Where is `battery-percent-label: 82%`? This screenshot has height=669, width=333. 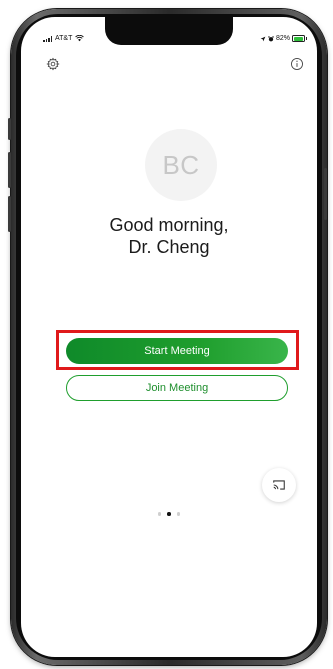
battery-percent-label: 82% is located at coordinates (282, 38).